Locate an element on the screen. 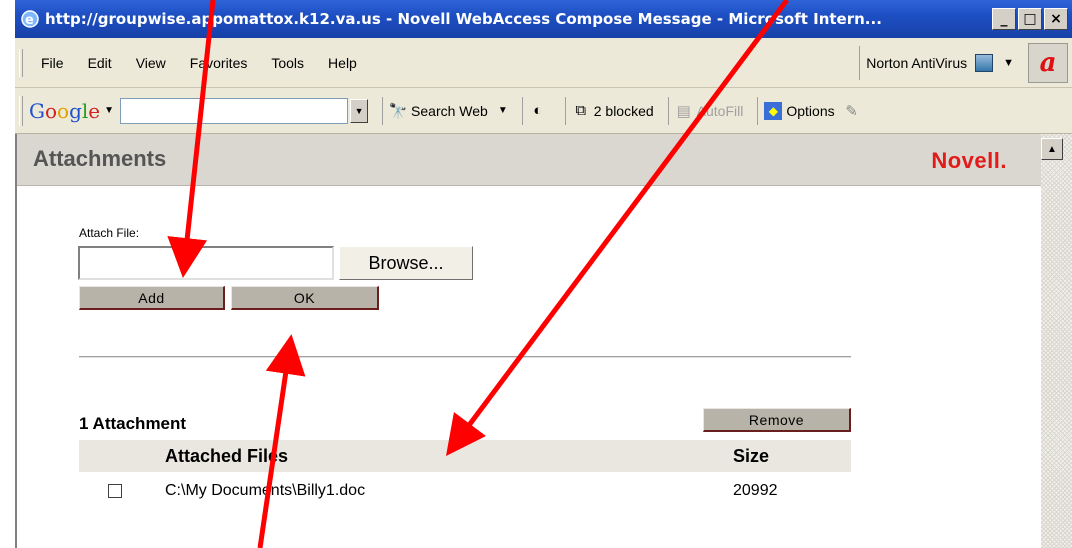 The height and width of the screenshot is (548, 1072). svg-text: e is located at coordinates (29, 20).